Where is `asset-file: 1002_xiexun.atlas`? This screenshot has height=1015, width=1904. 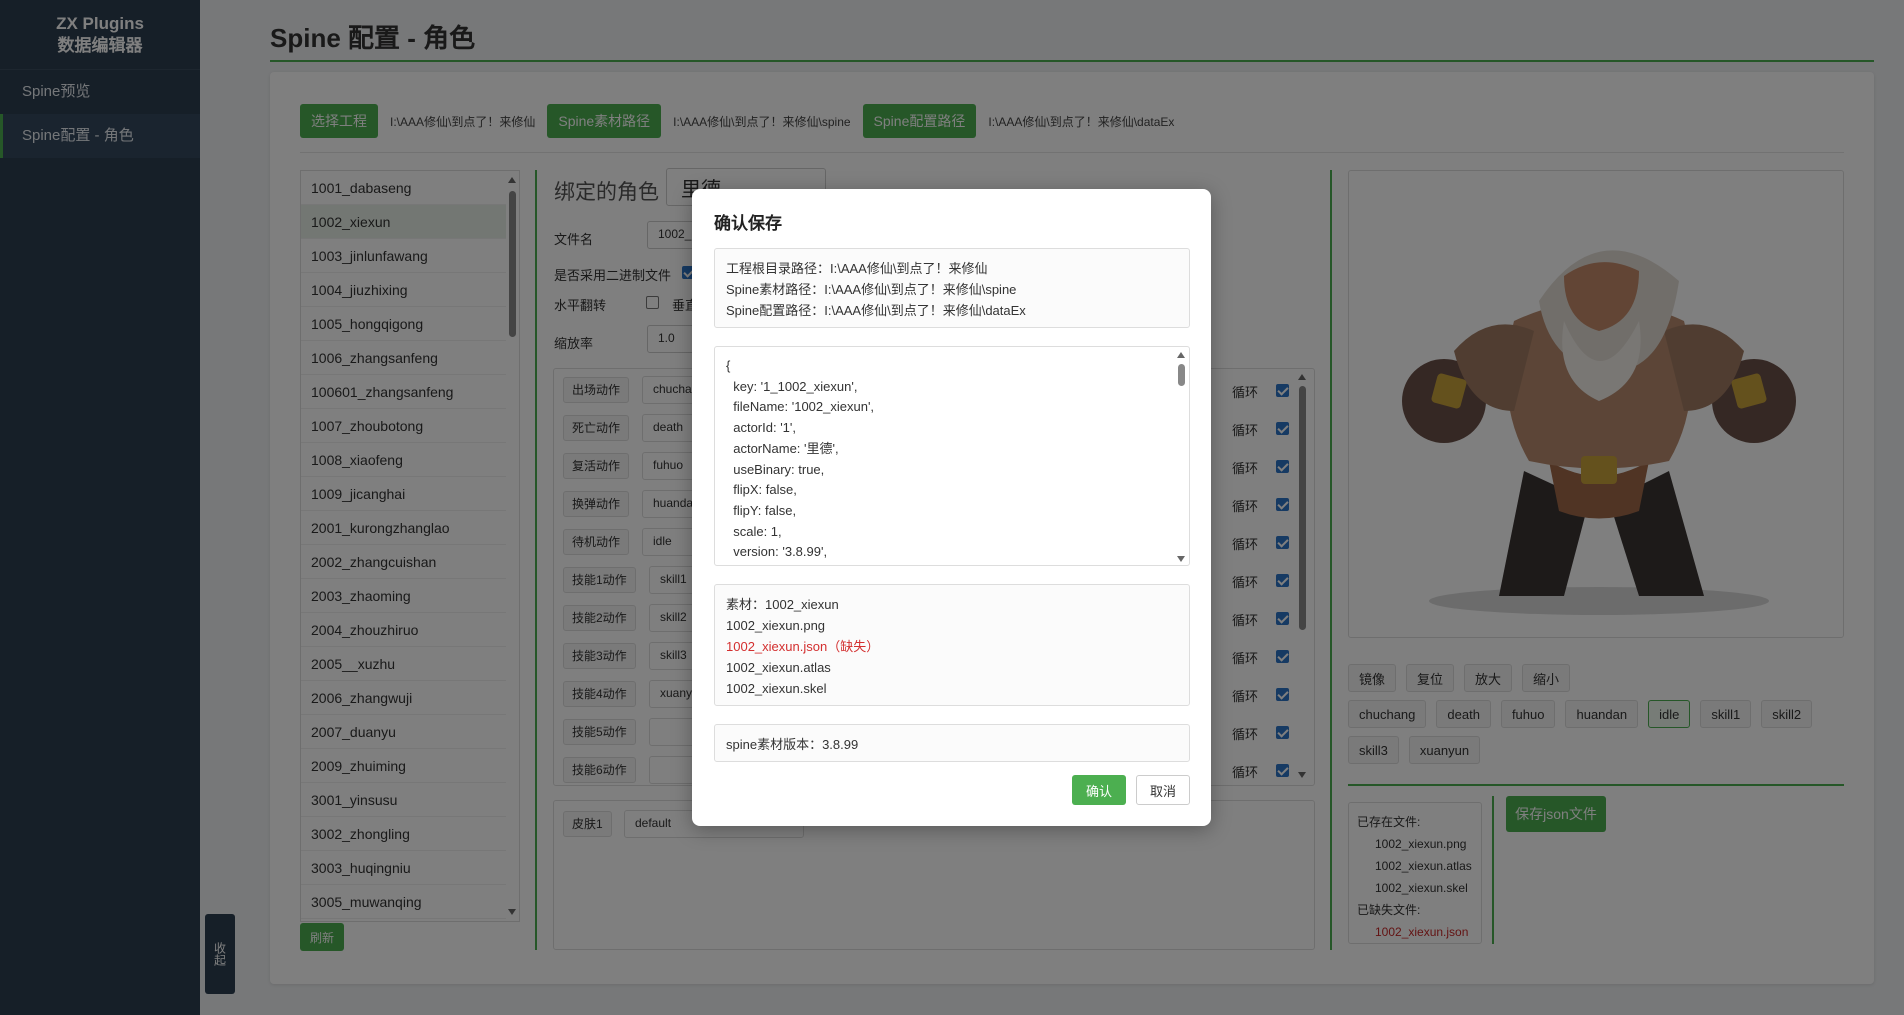 asset-file: 1002_xiexun.atlas is located at coordinates (778, 667).